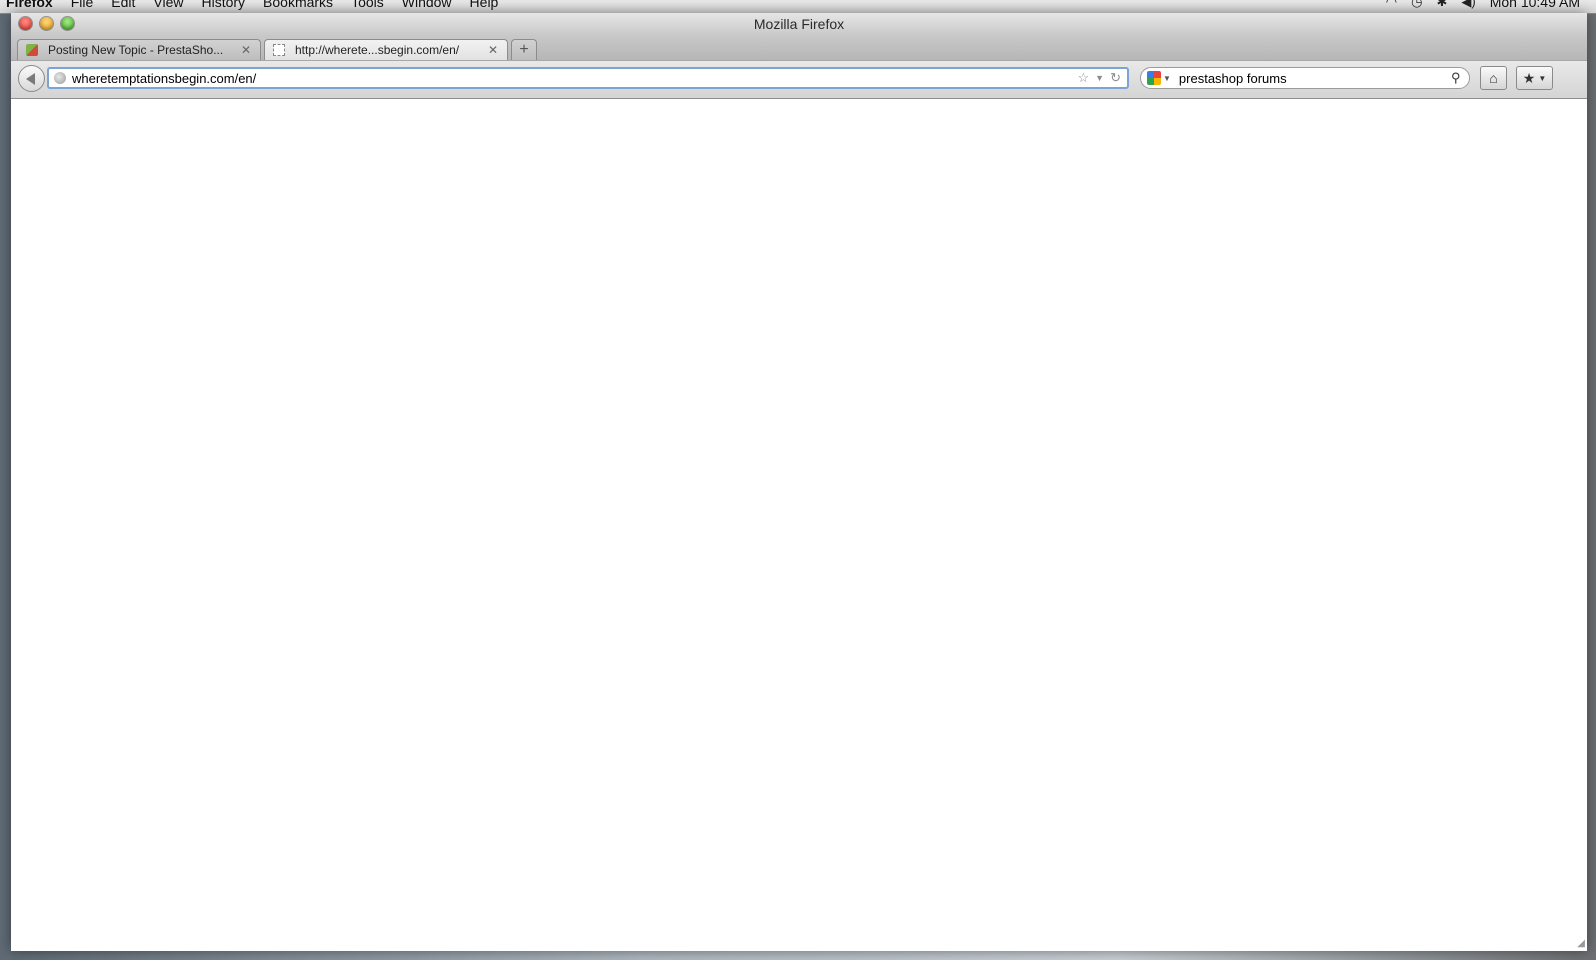 The image size is (1596, 960). I want to click on blank-page-icon, so click(279, 50).